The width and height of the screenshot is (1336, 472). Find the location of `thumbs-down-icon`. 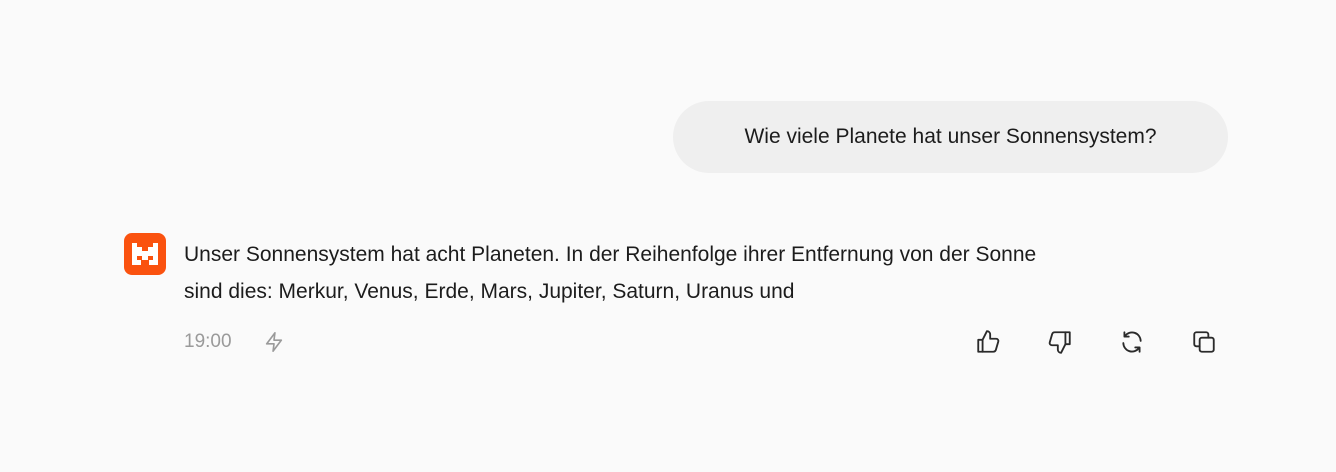

thumbs-down-icon is located at coordinates (1059, 342).